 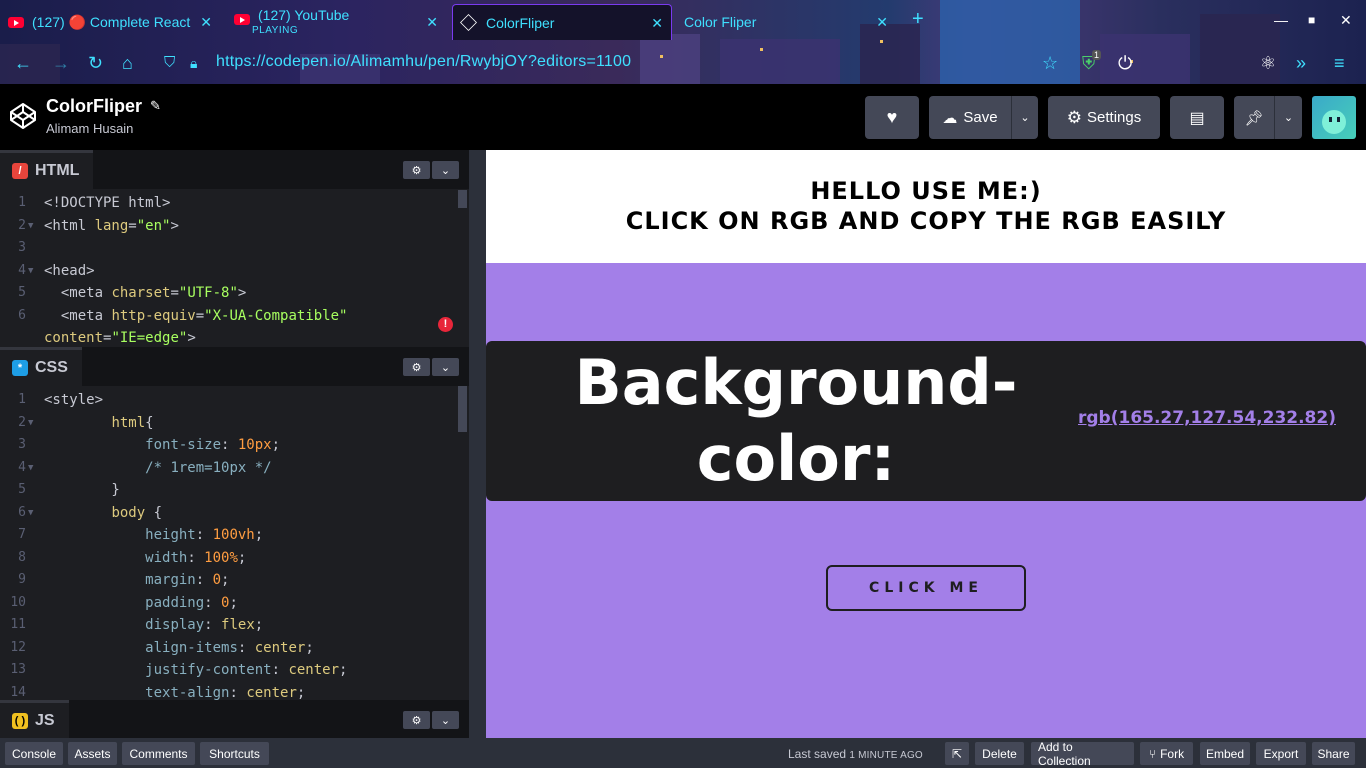 What do you see at coordinates (1346, 20) in the screenshot?
I see `close-window-icon: ✕` at bounding box center [1346, 20].